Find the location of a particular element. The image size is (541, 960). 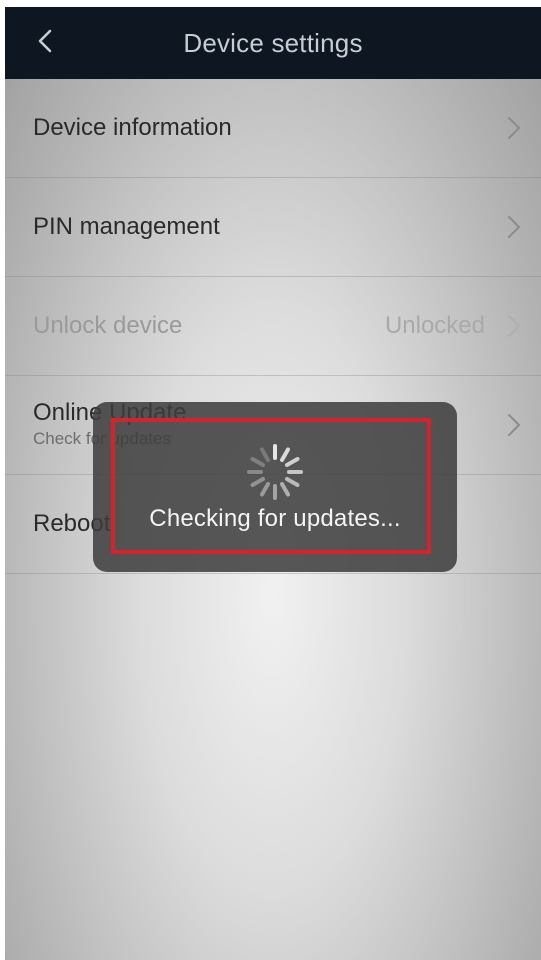

unlock-status-value: Unlocked is located at coordinates (434, 325).